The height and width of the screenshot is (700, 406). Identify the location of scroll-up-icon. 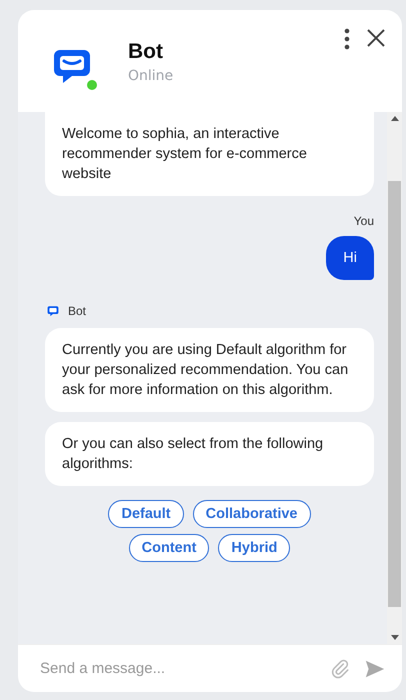
(394, 118).